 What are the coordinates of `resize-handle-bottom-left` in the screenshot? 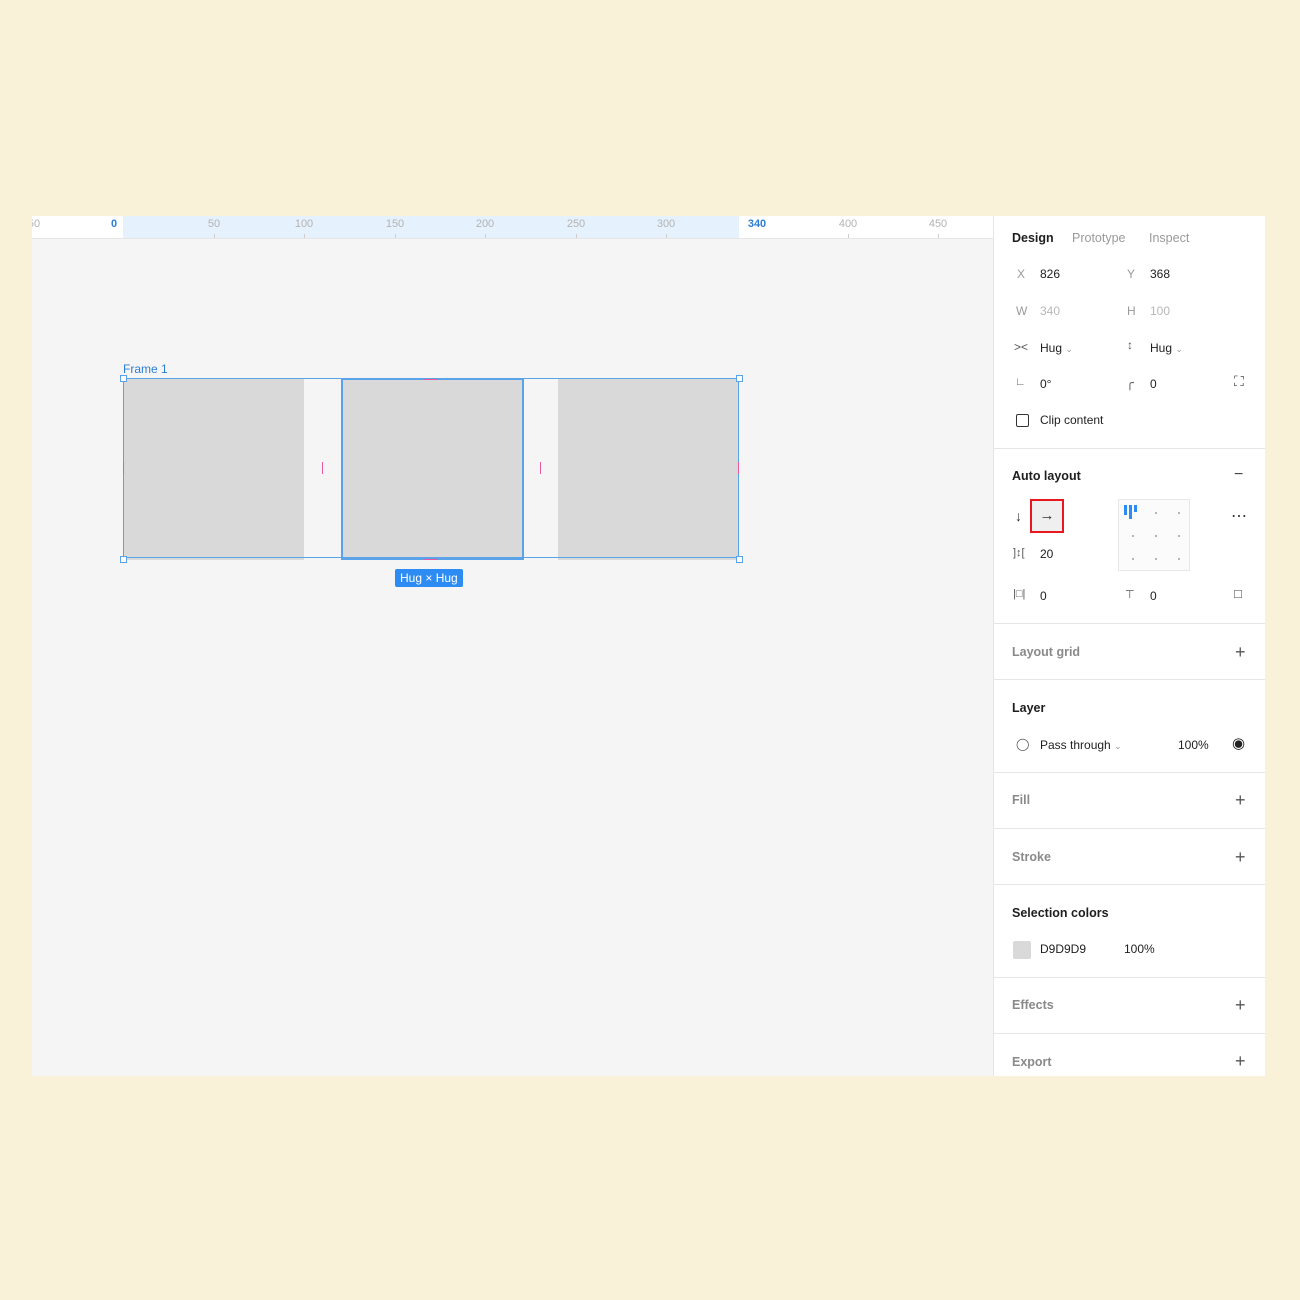 It's located at (123, 559).